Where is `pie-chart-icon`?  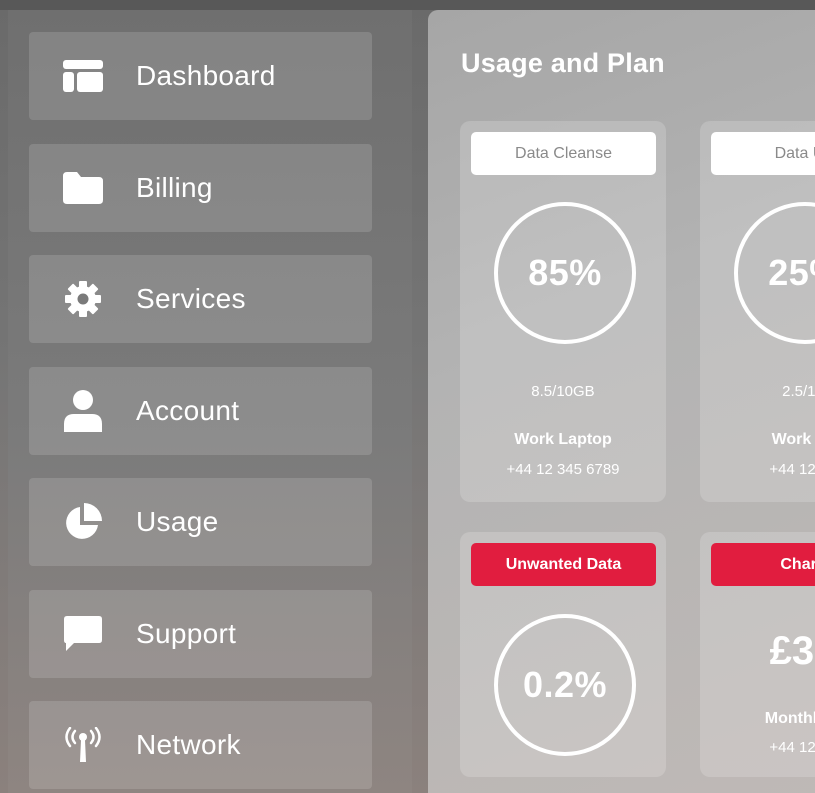 pie-chart-icon is located at coordinates (83, 522).